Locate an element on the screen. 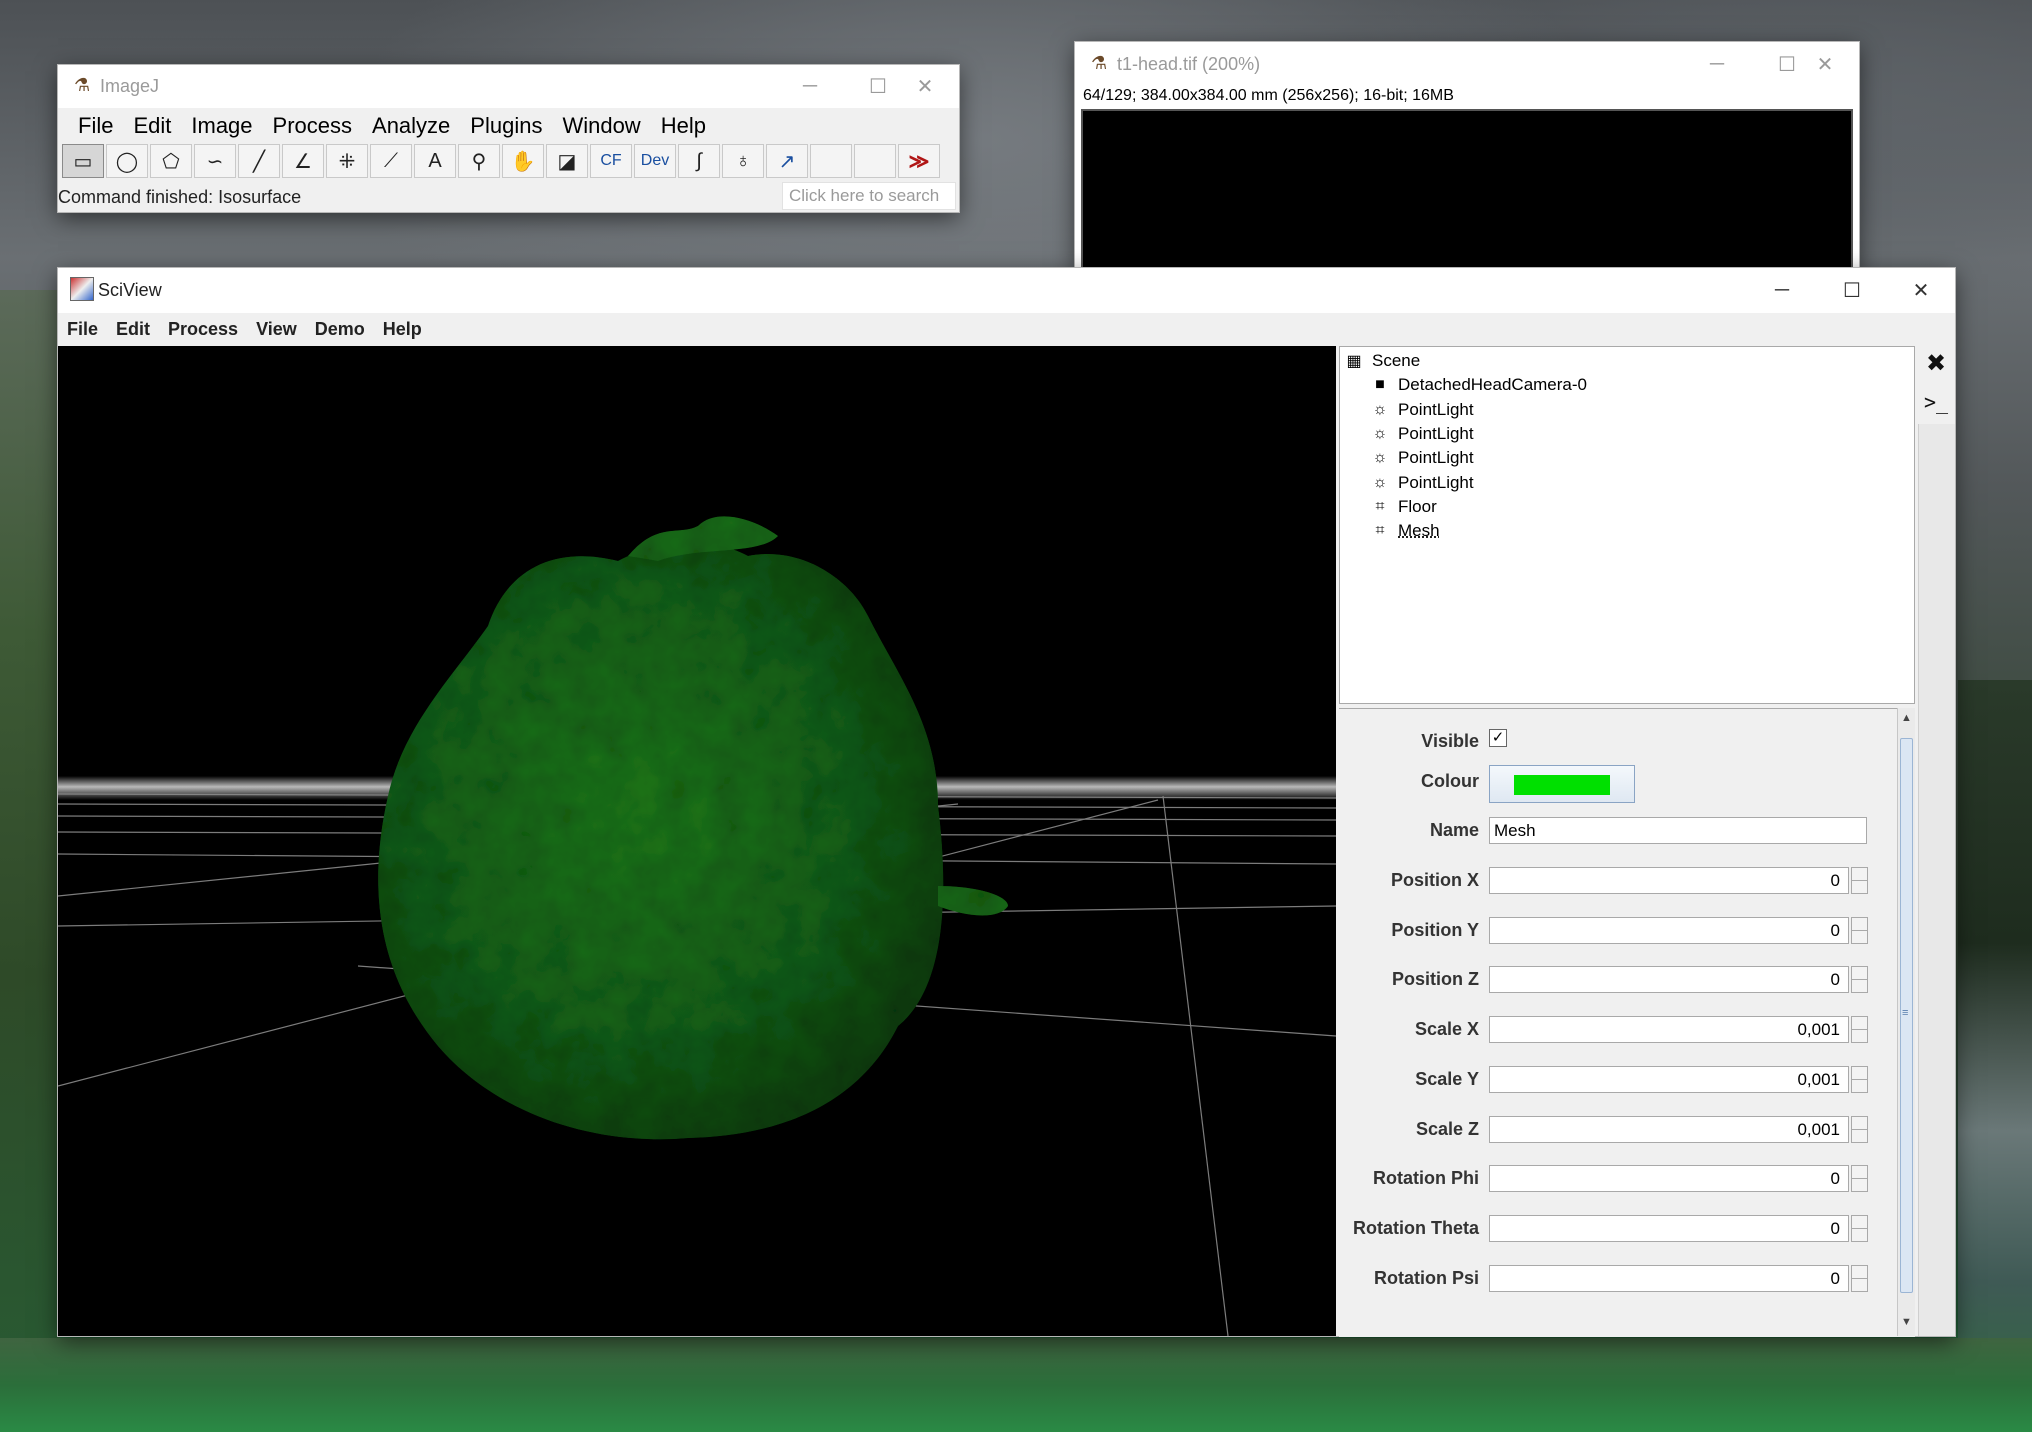  menu-analyze: Analyze is located at coordinates (411, 126).